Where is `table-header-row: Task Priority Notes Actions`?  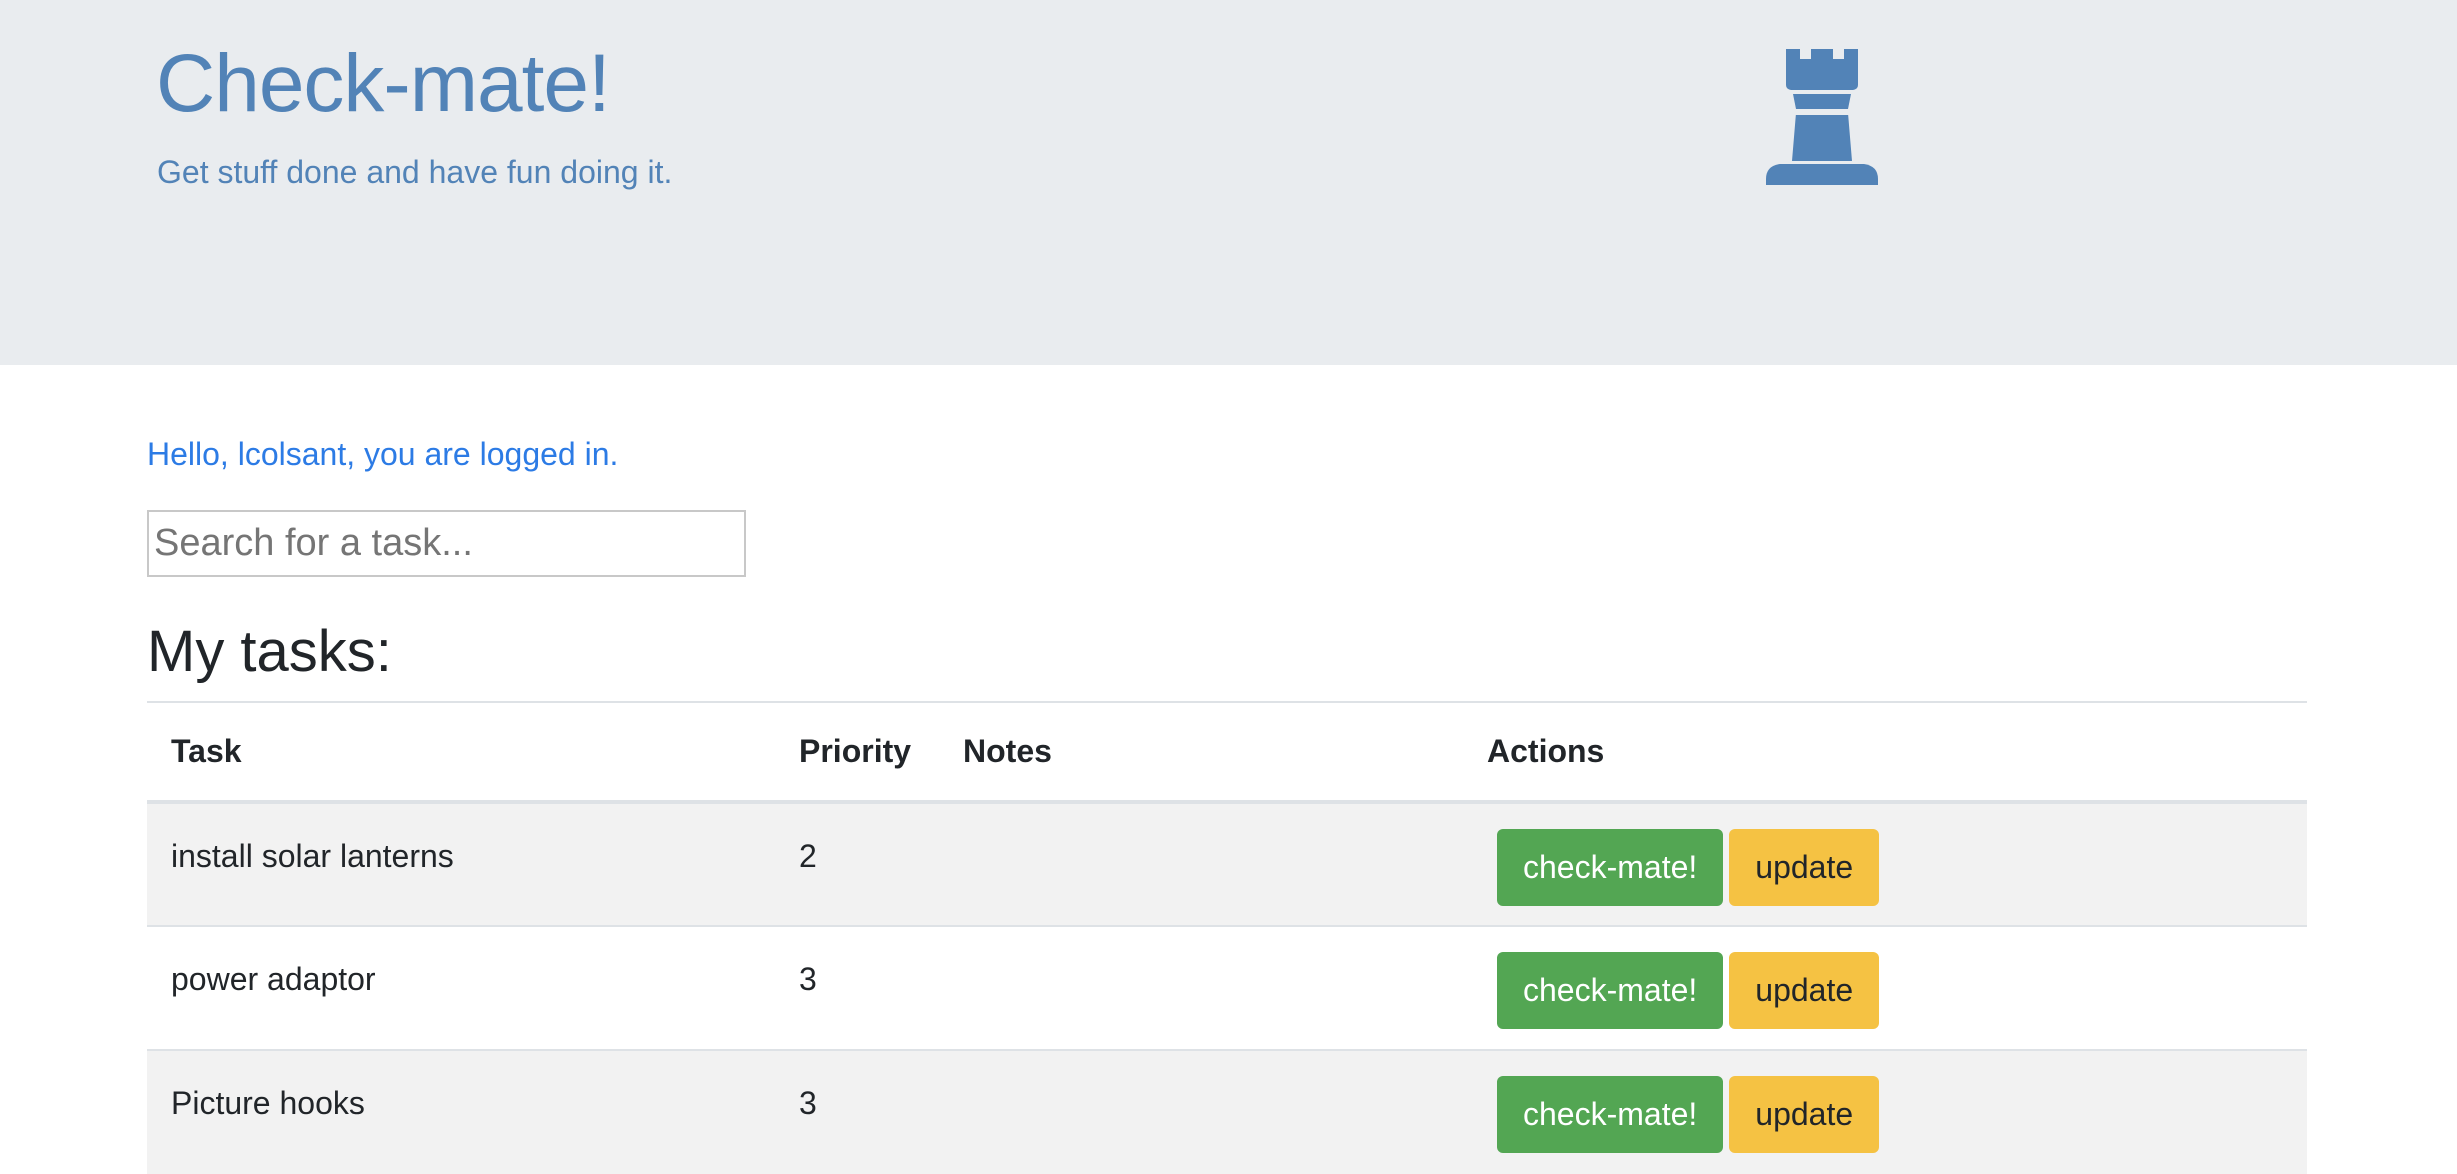
table-header-row: Task Priority Notes Actions is located at coordinates (1227, 752).